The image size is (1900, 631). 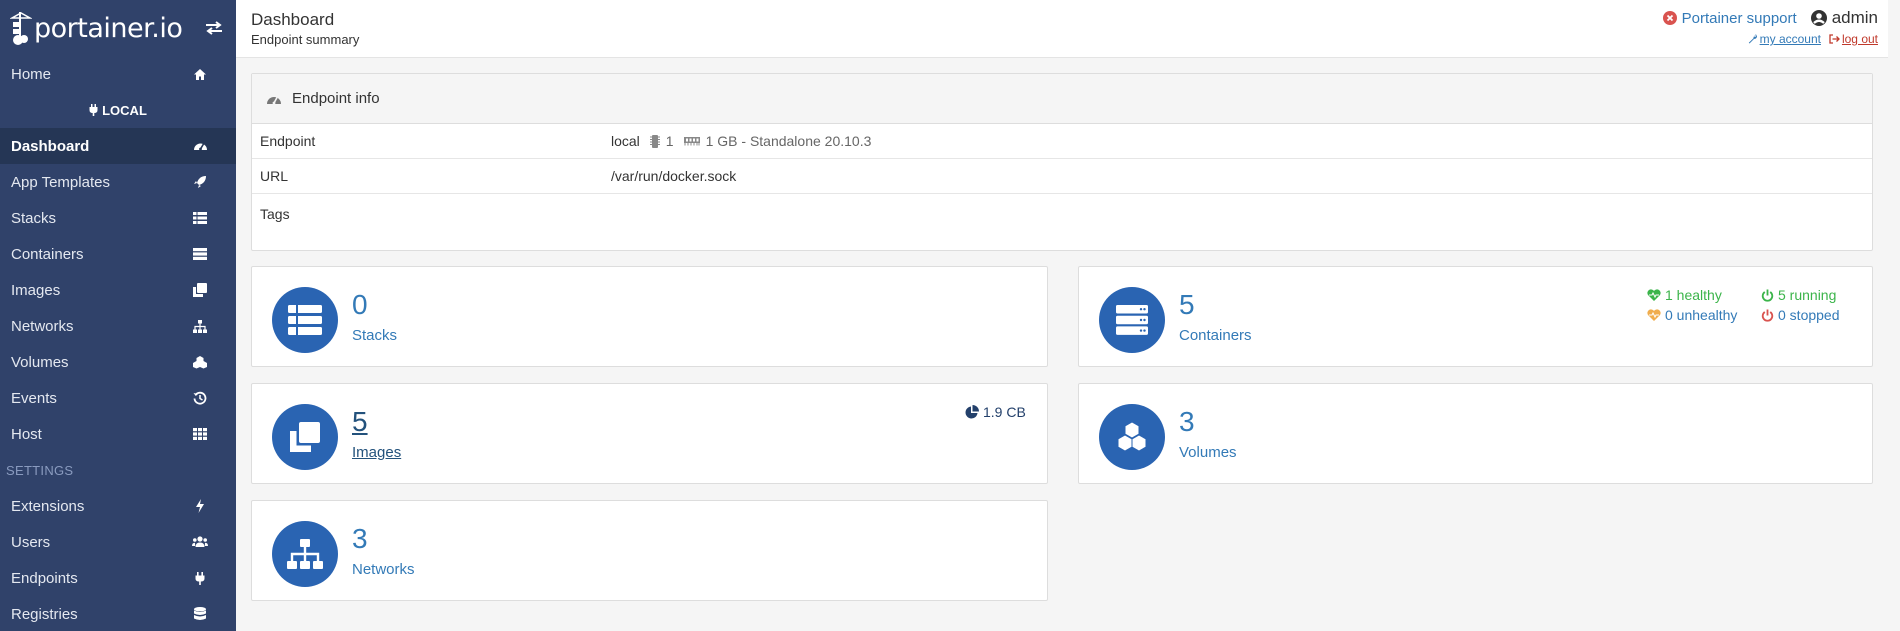 I want to click on sidebar-item-networks: Networks, so click(x=118, y=326).